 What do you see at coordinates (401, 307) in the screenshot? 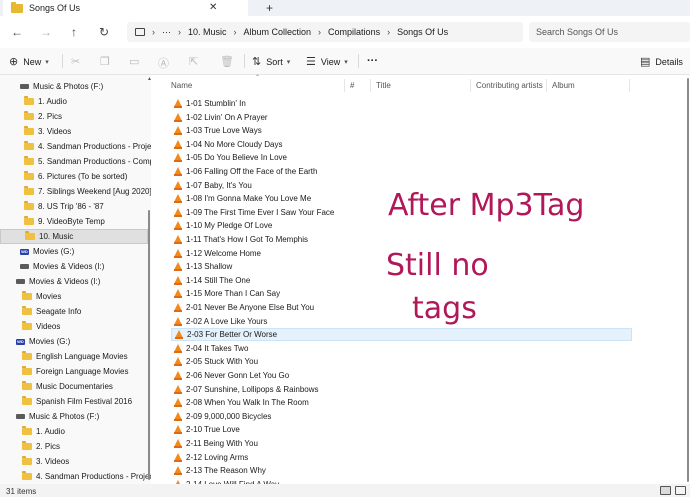
I see `table-row: 2-01 Never Be Anyone Else But You` at bounding box center [401, 307].